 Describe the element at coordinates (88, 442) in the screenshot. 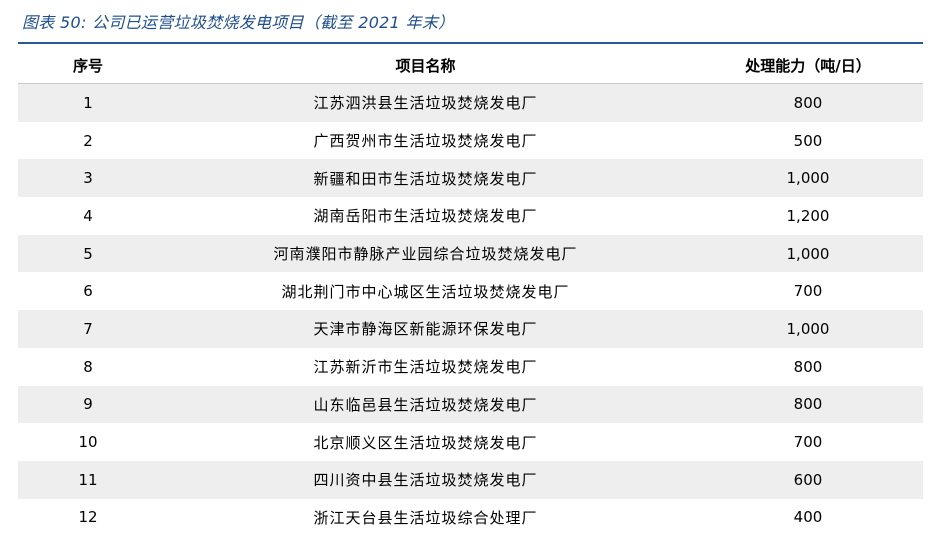

I see `row-index: 10` at that location.